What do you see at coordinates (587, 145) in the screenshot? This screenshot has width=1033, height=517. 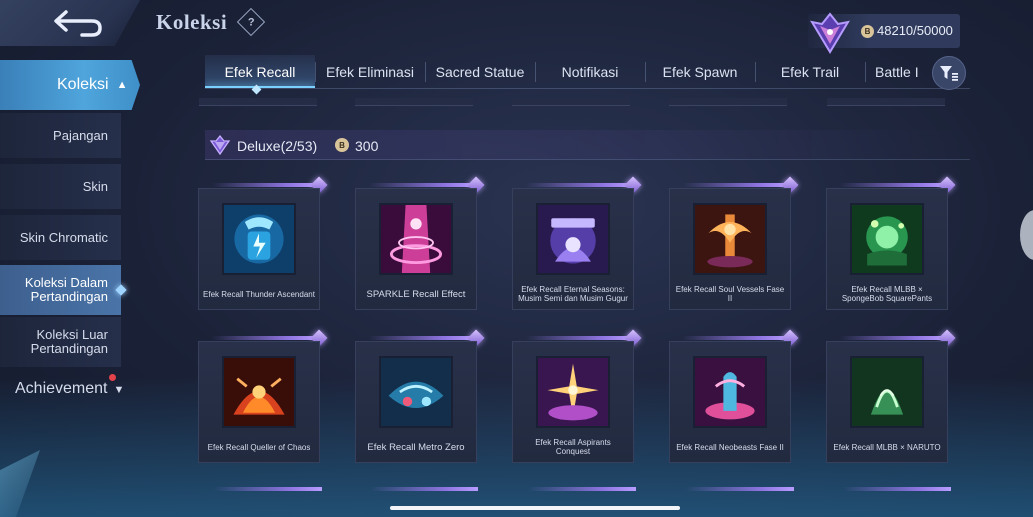 I see `section-header` at bounding box center [587, 145].